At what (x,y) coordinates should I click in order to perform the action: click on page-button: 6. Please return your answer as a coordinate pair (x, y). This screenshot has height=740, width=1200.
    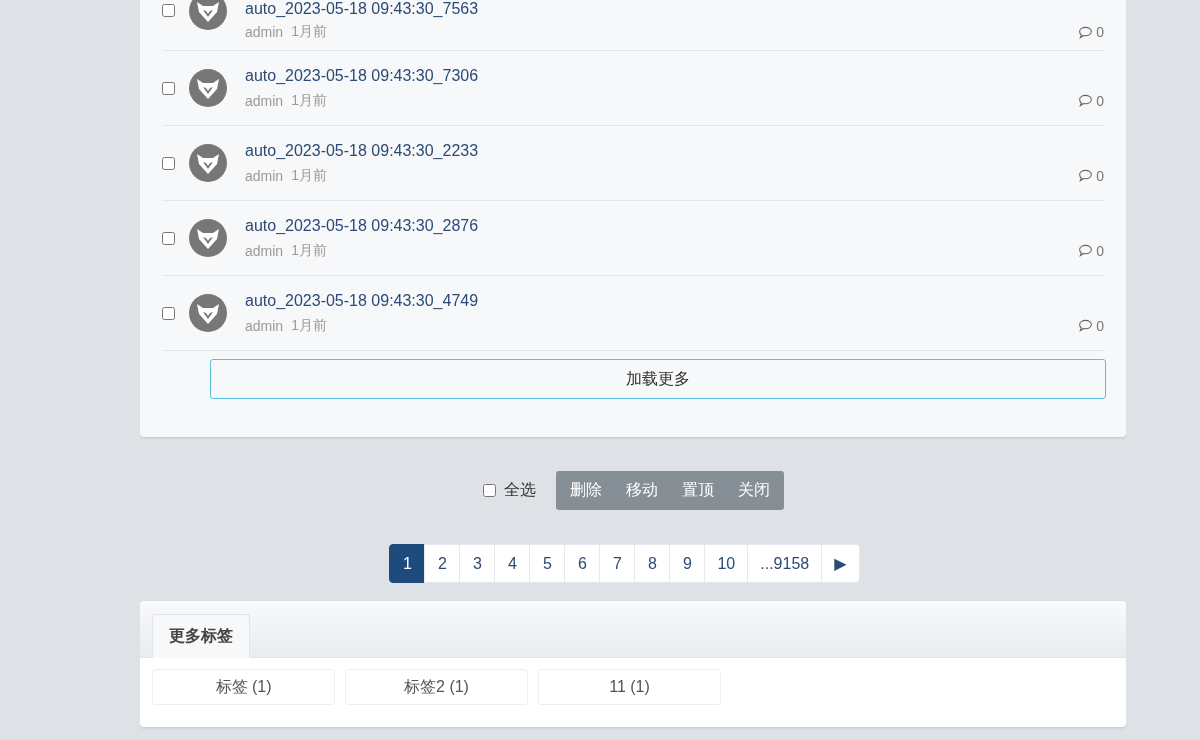
    Looking at the image, I should click on (582, 563).